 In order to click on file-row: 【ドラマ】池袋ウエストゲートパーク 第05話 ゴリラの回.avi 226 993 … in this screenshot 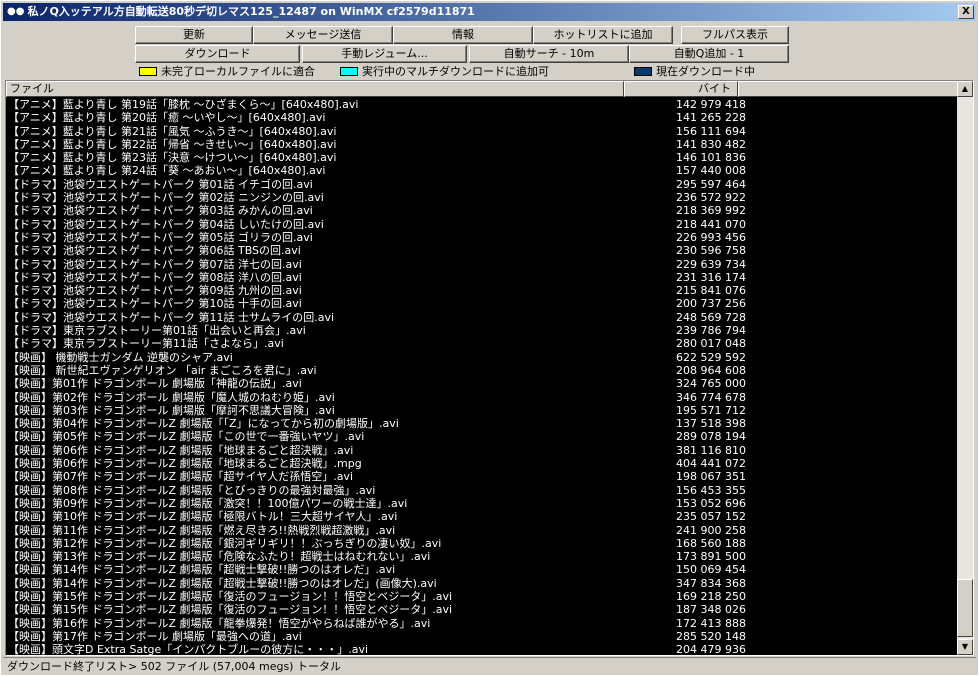, I will do `click(483, 237)`.